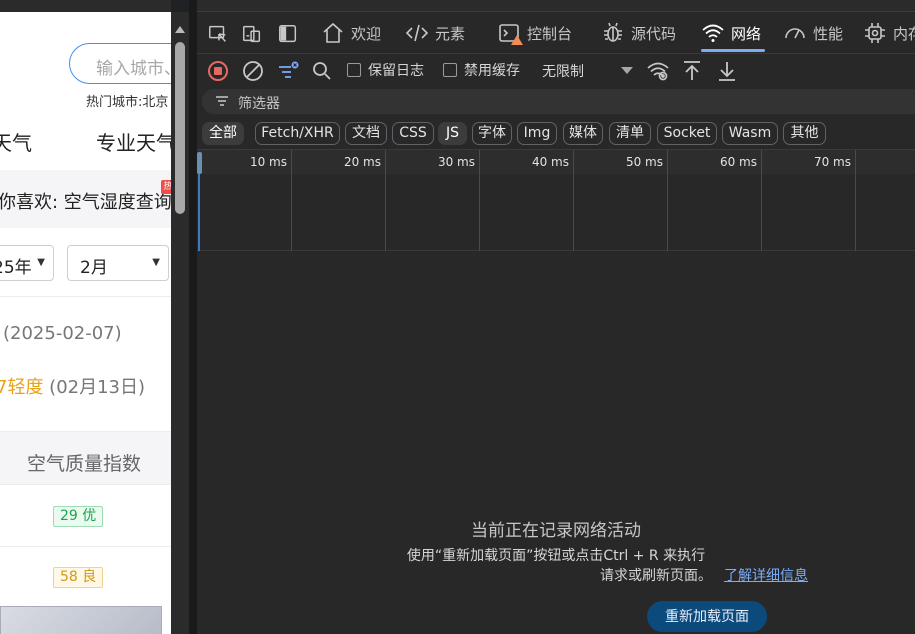 The image size is (915, 634). What do you see at coordinates (563, 71) in the screenshot?
I see `throttling-select: 无限制` at bounding box center [563, 71].